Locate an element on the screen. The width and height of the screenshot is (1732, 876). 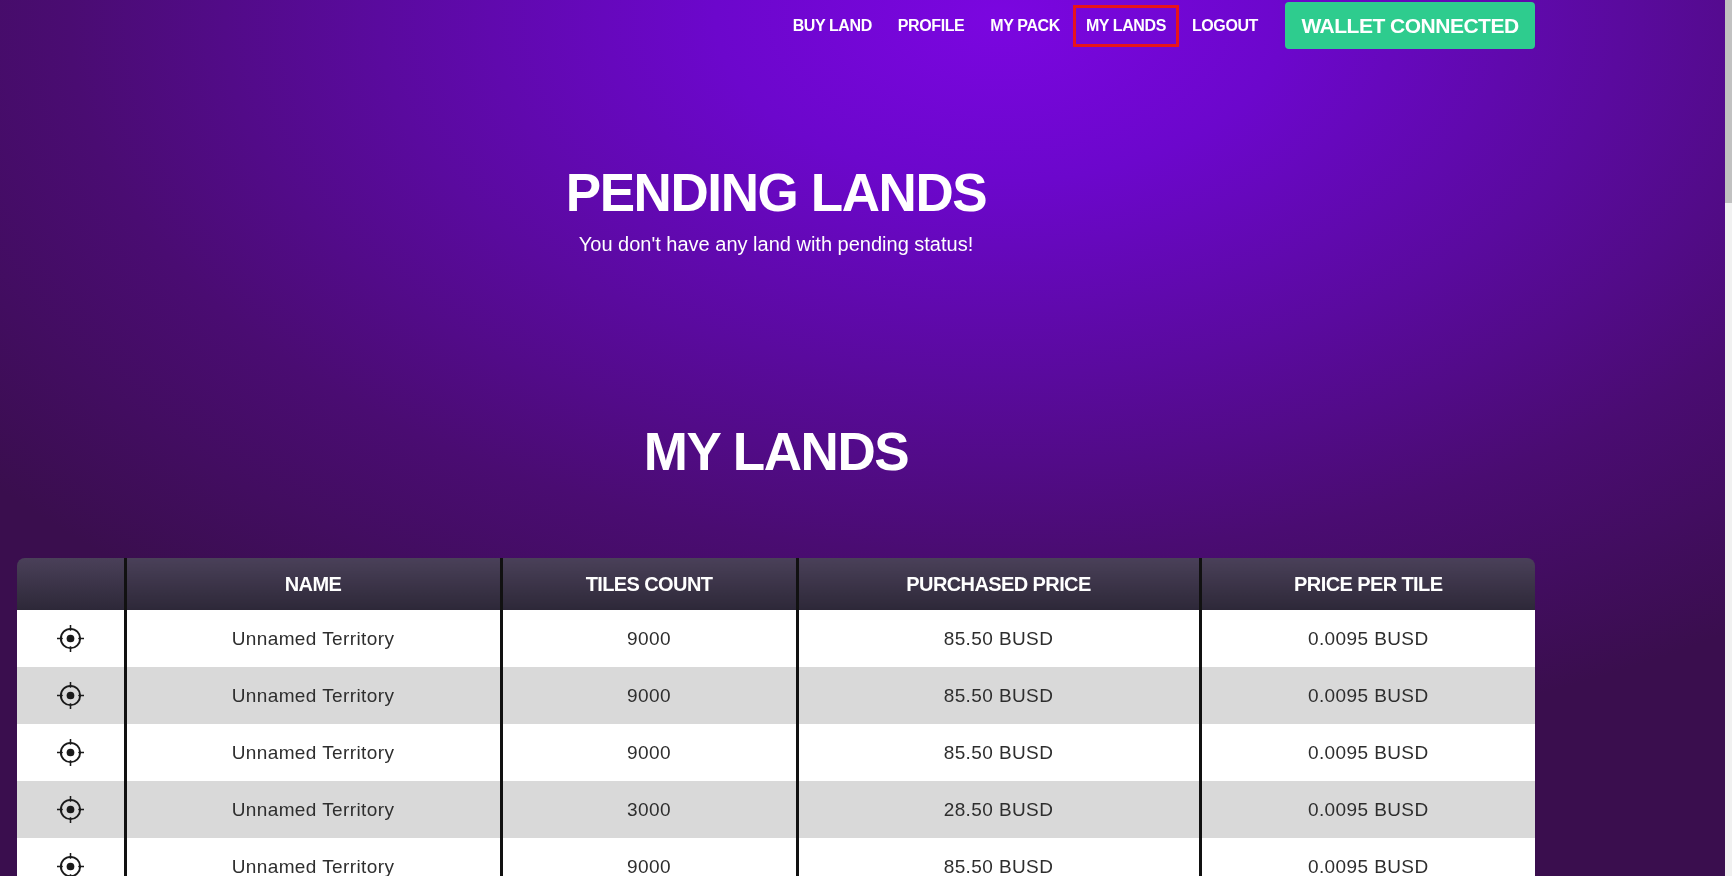
table-cell: 28.50 BUSD is located at coordinates (998, 809).